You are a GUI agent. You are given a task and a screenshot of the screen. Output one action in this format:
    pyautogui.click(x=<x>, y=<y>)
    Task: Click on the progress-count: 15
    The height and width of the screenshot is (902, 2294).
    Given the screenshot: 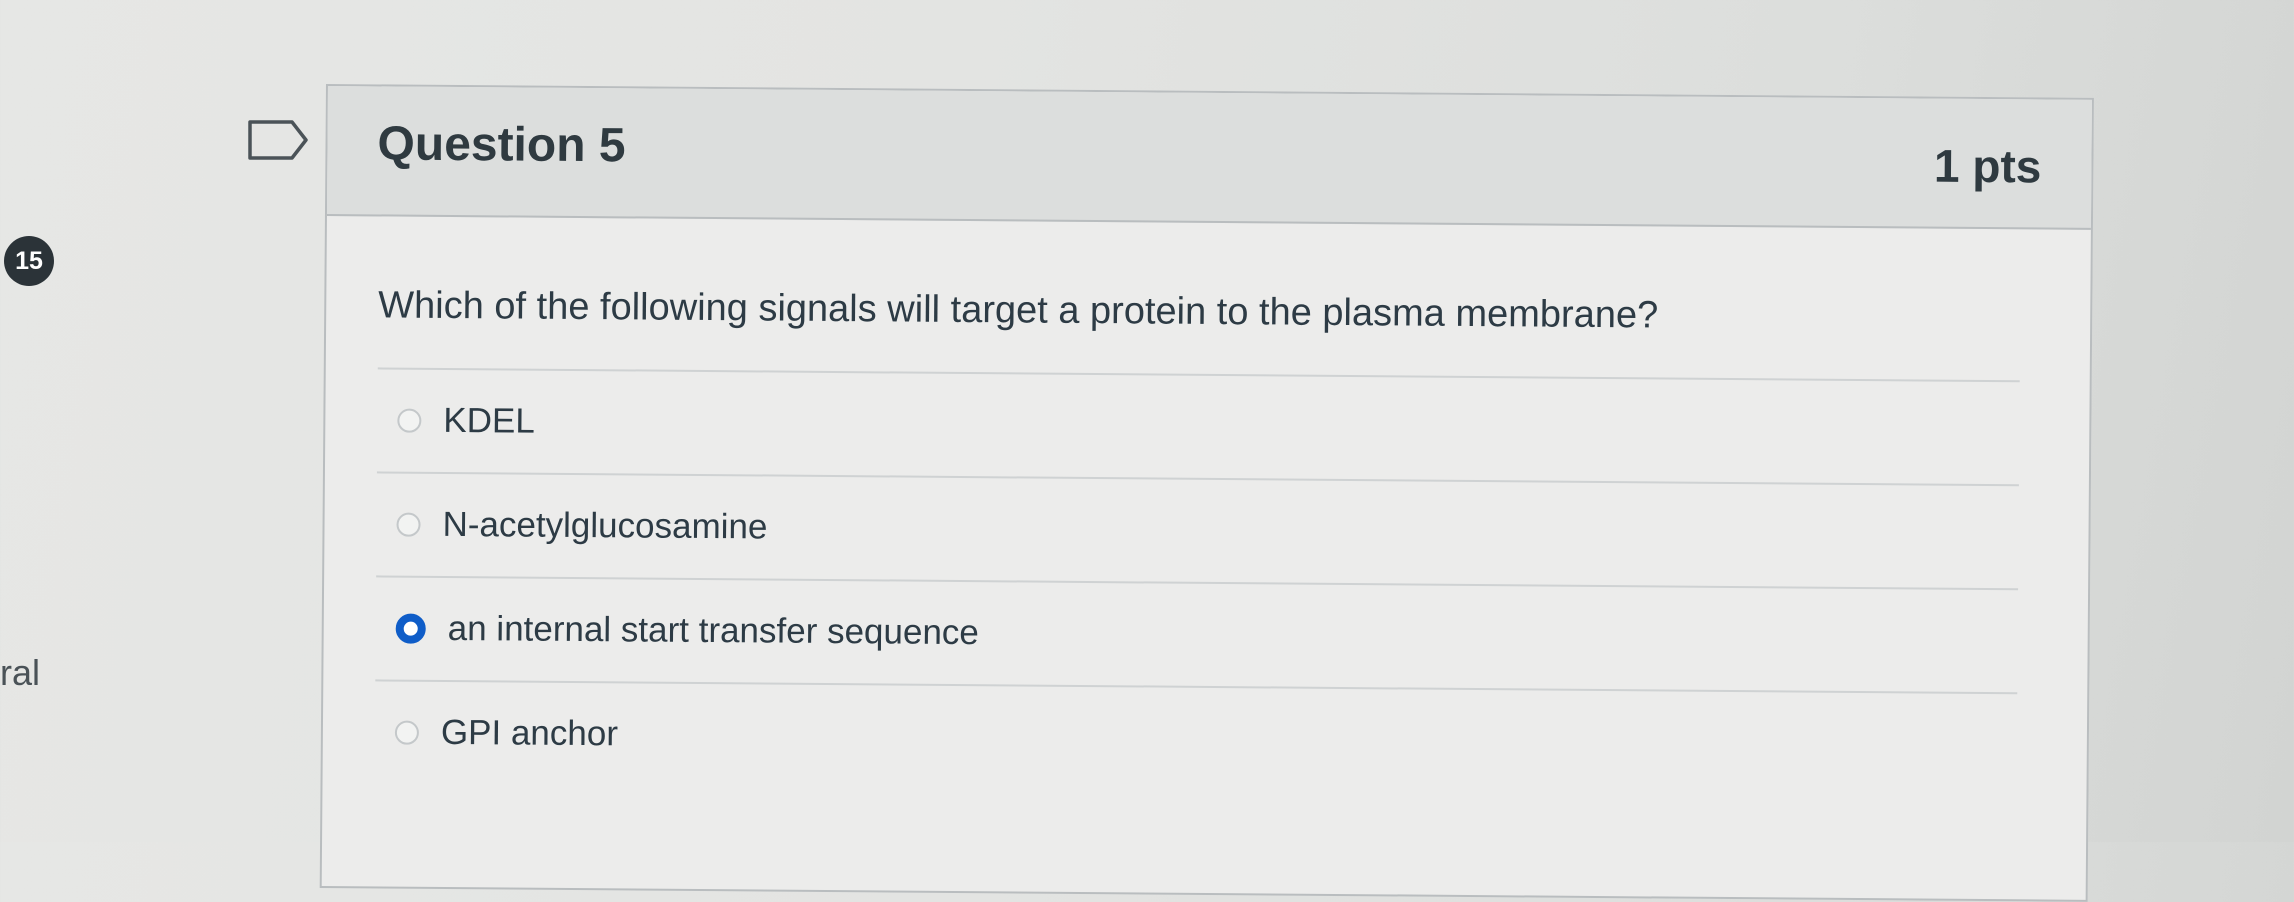 What is the action you would take?
    pyautogui.click(x=29, y=260)
    